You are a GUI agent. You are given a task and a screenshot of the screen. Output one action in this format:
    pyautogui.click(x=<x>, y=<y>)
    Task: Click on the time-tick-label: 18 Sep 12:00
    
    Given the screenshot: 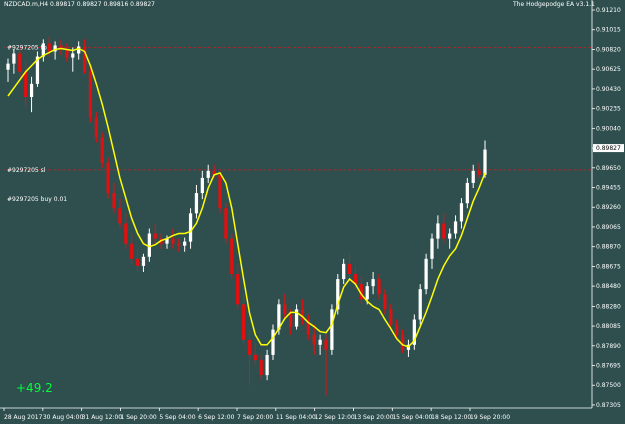 What is the action you would take?
    pyautogui.click(x=451, y=417)
    